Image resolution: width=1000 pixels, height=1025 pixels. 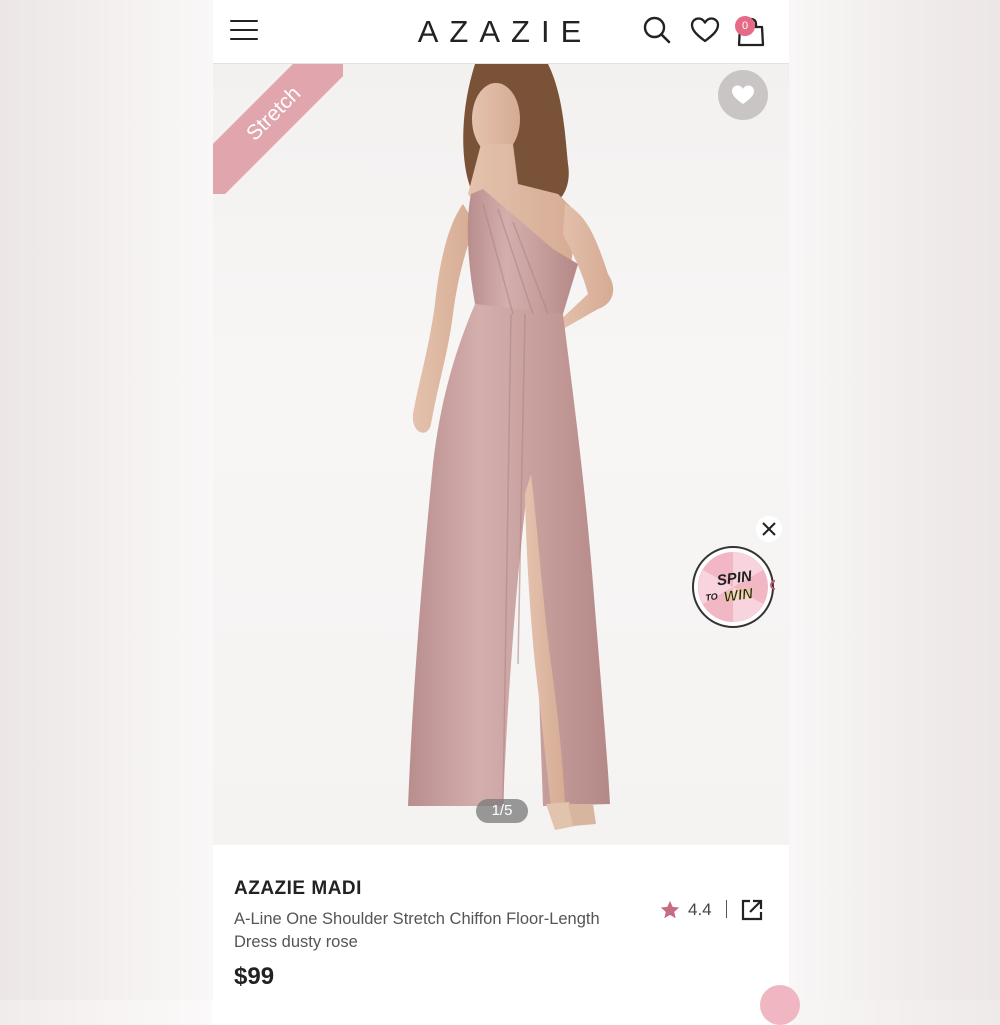 I want to click on product-rating: 4.4, so click(x=690, y=910).